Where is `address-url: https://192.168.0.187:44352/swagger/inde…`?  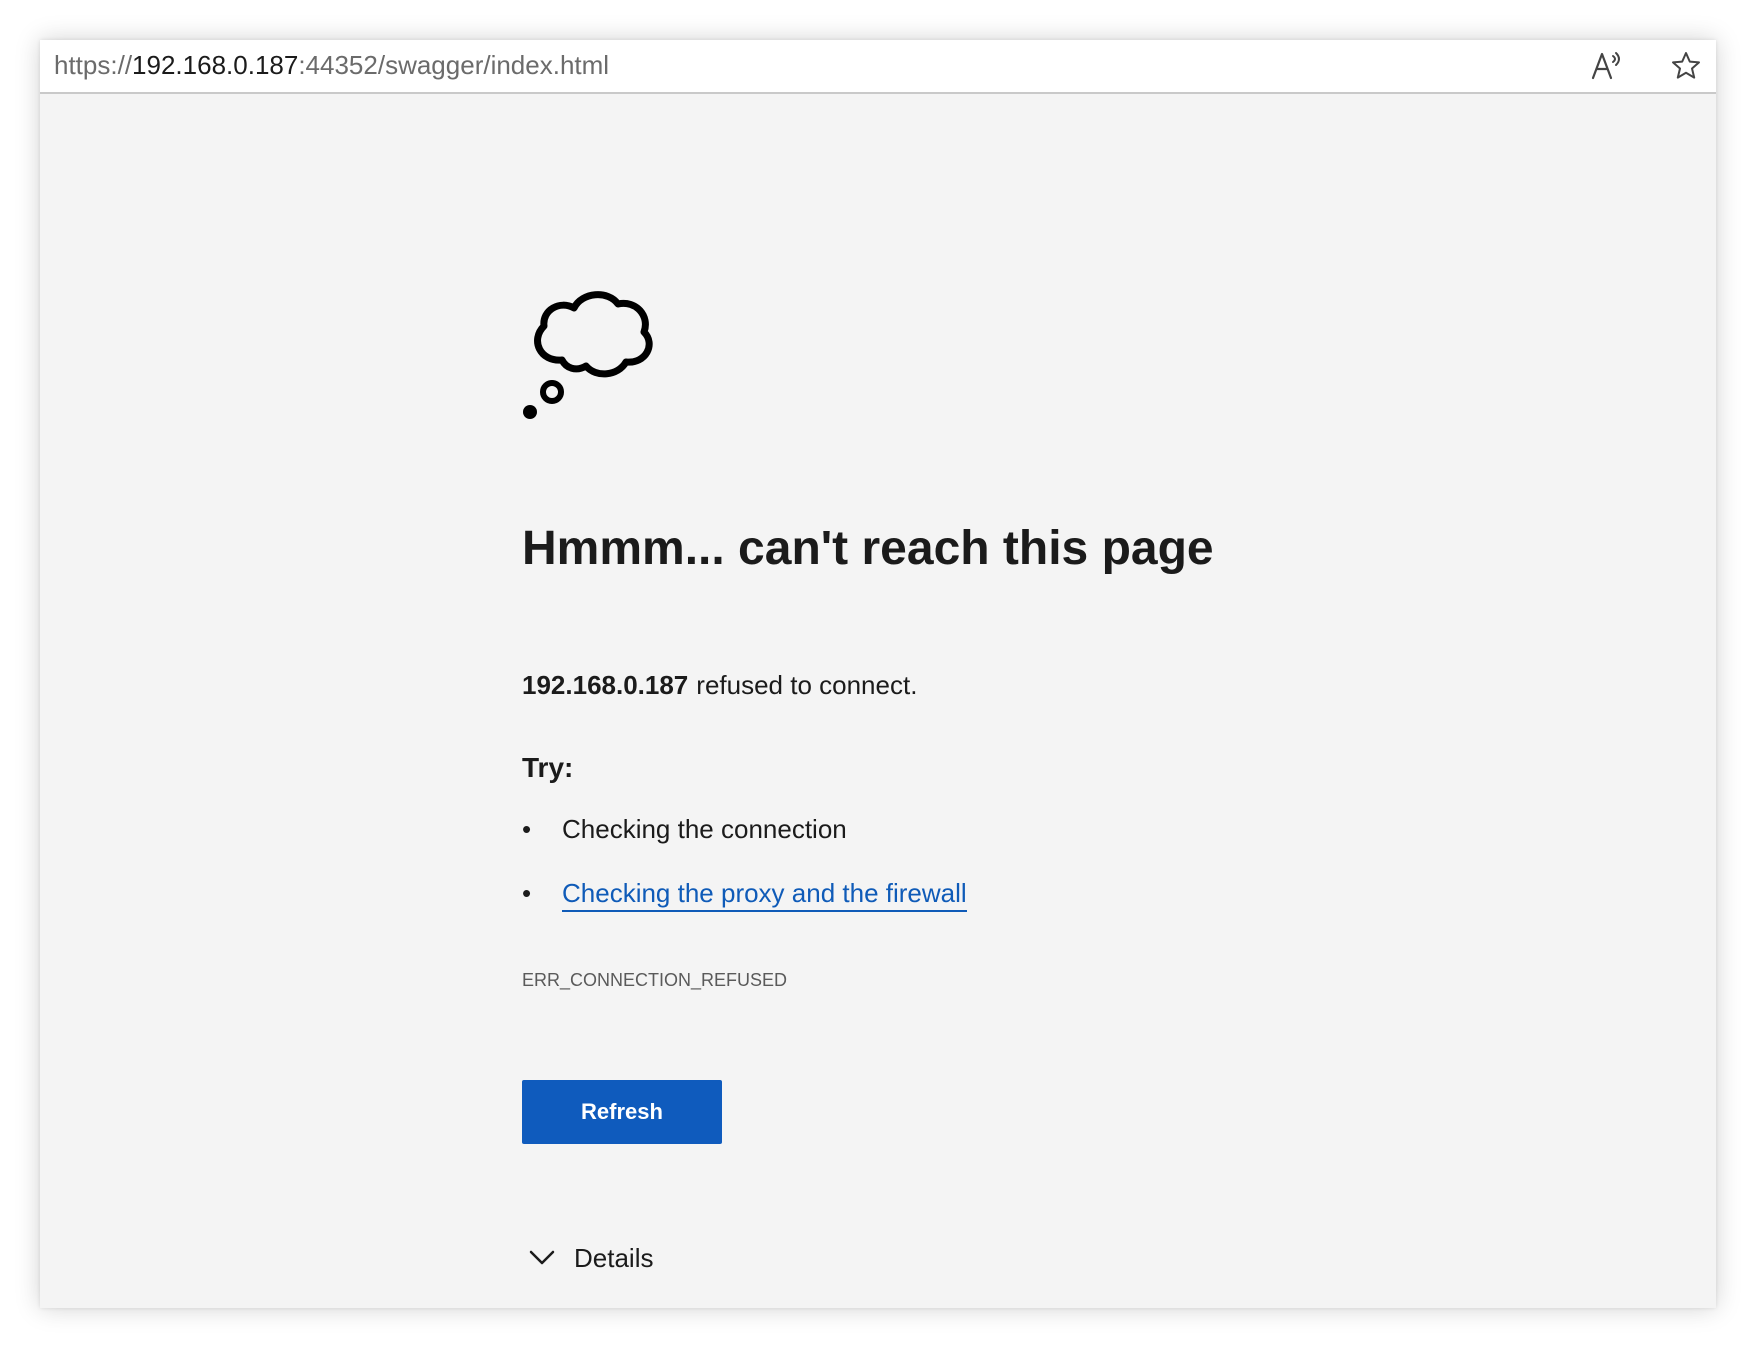
address-url: https://192.168.0.187:44352/swagger/inde… is located at coordinates (331, 65).